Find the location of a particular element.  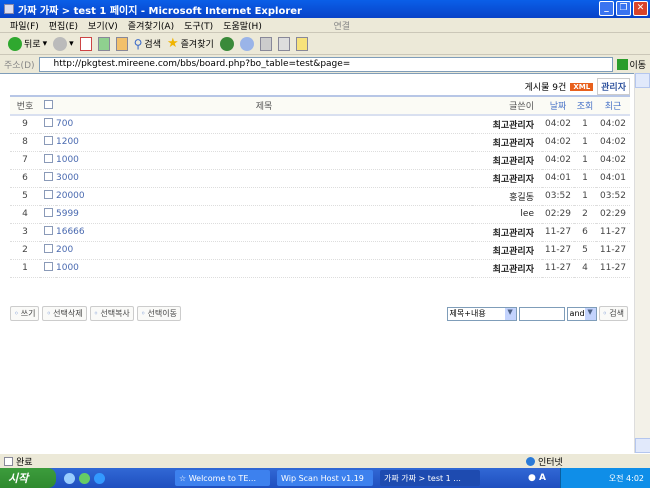

xml-rss-button: XML is located at coordinates (582, 86).